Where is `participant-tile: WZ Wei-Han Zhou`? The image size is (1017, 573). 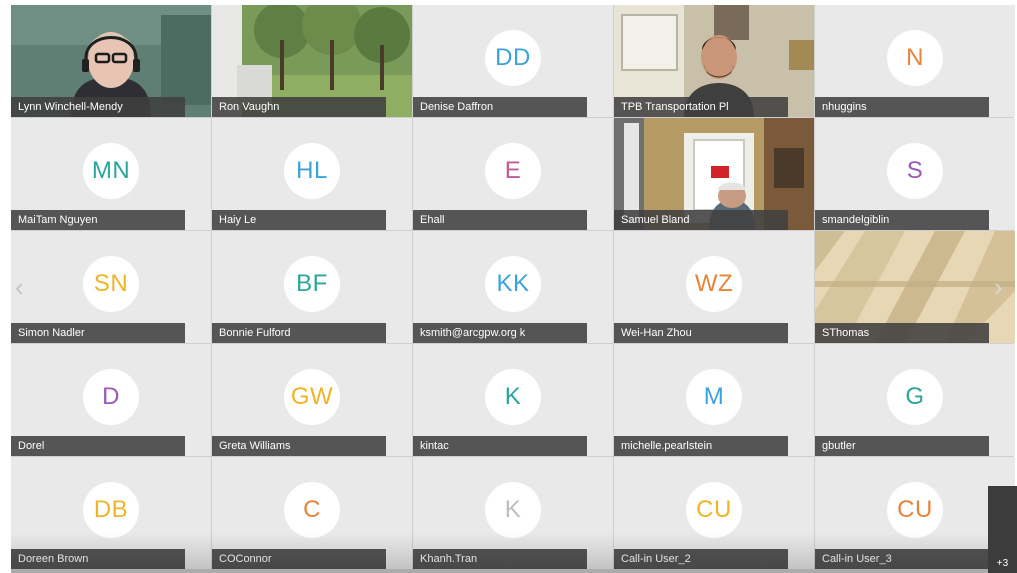 participant-tile: WZ Wei-Han Zhou is located at coordinates (714, 287).